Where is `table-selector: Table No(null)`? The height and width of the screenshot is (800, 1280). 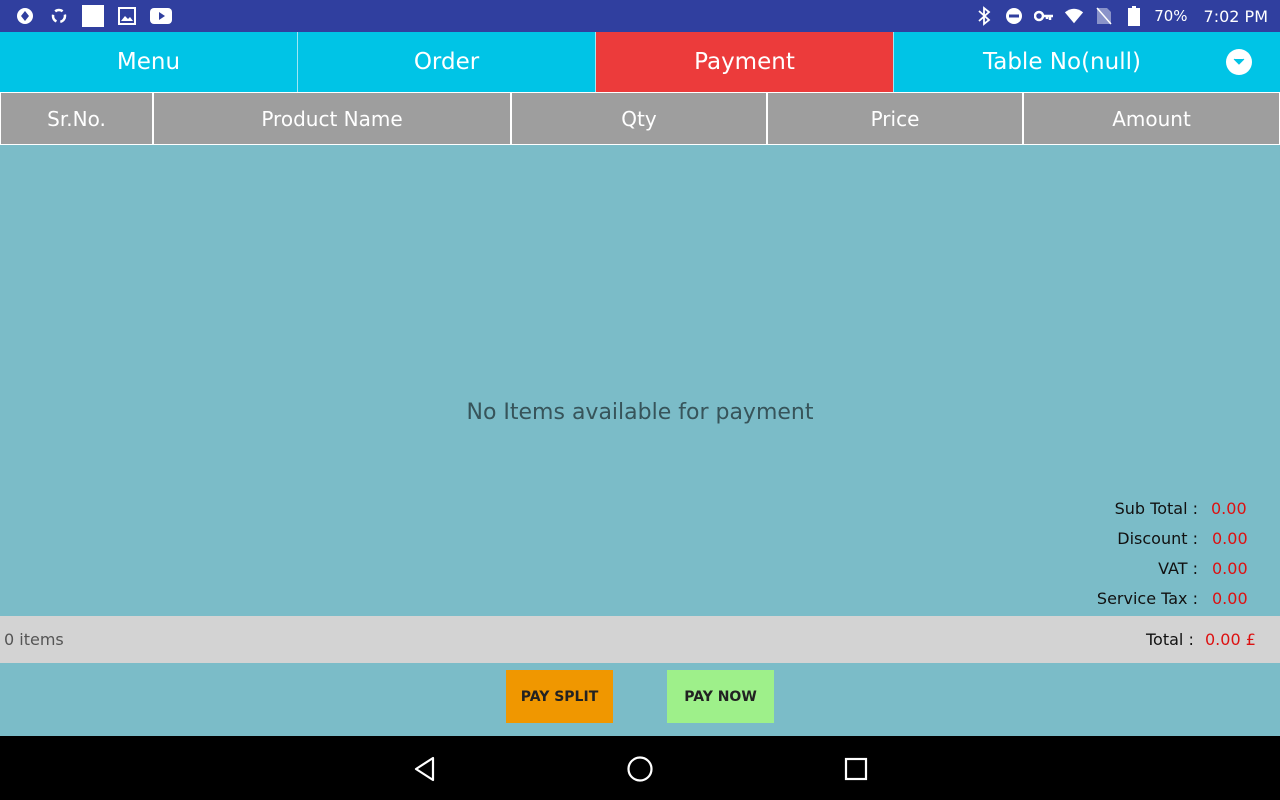 table-selector: Table No(null) is located at coordinates (1087, 62).